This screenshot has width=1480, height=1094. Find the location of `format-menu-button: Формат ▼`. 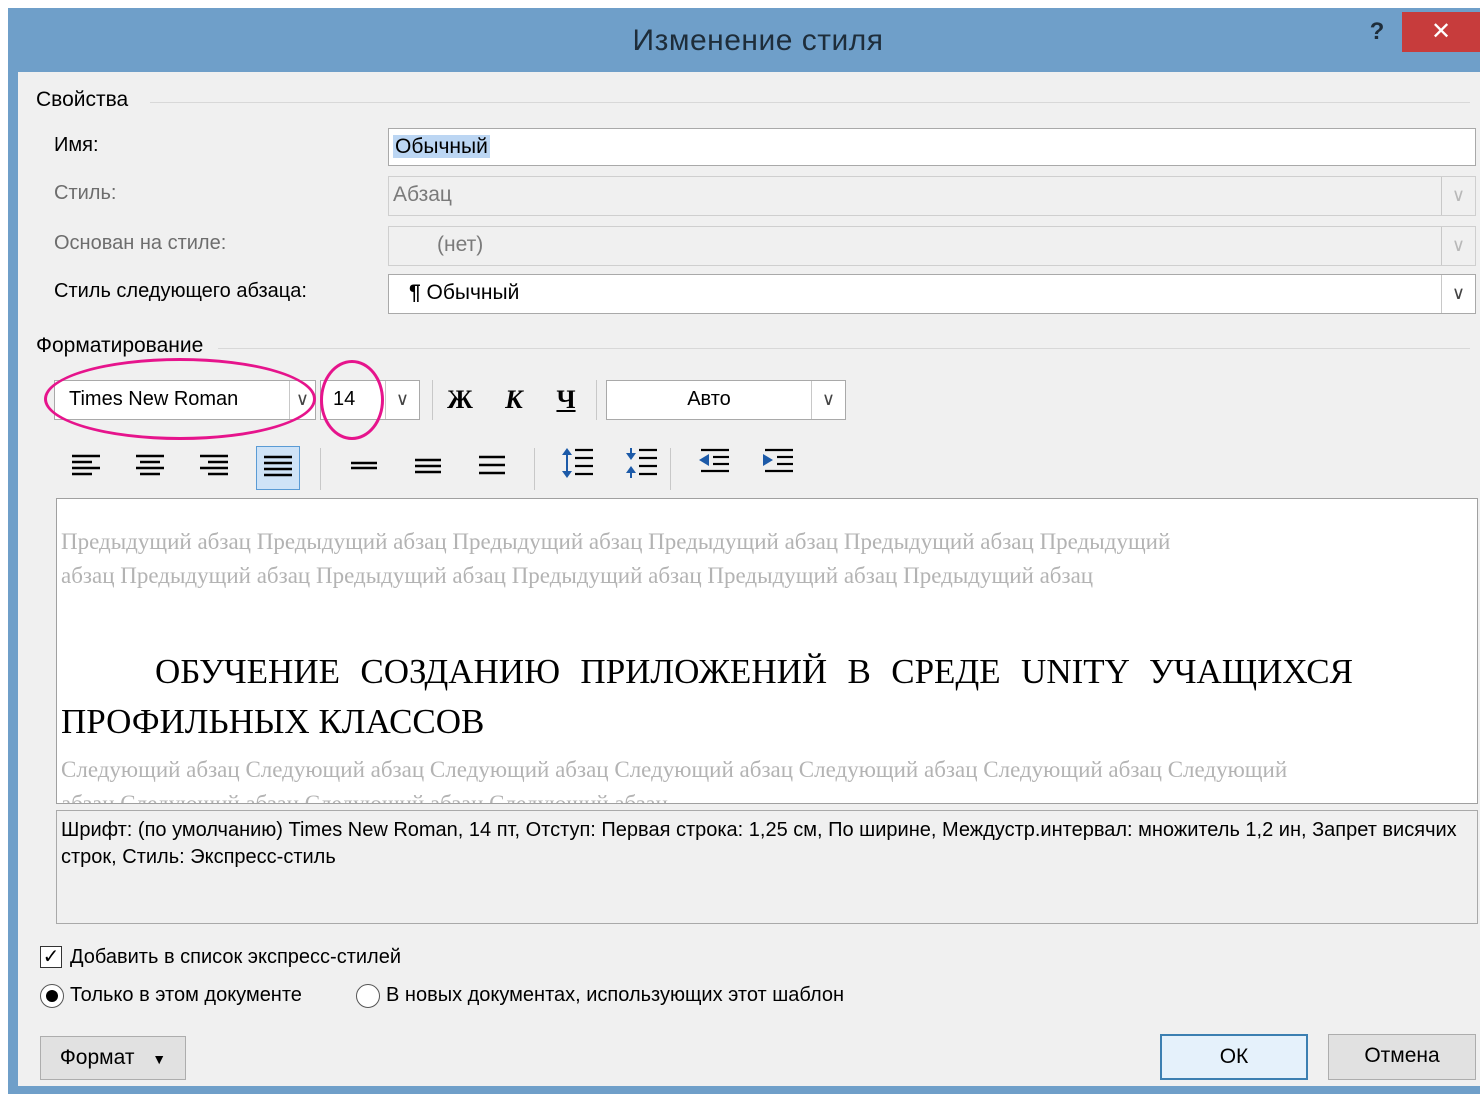

format-menu-button: Формат ▼ is located at coordinates (113, 1058).